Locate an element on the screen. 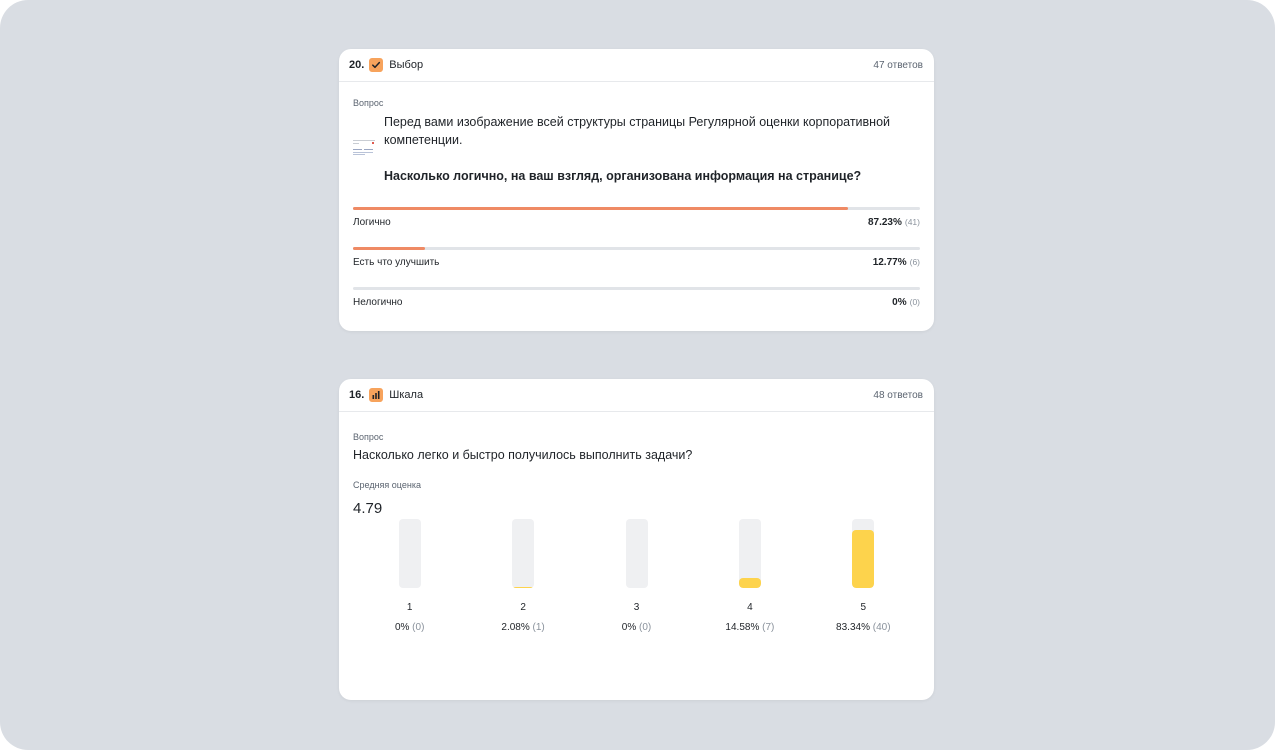 The width and height of the screenshot is (1275, 750). bar-column-5: 5 83.34% (40) is located at coordinates (863, 576).